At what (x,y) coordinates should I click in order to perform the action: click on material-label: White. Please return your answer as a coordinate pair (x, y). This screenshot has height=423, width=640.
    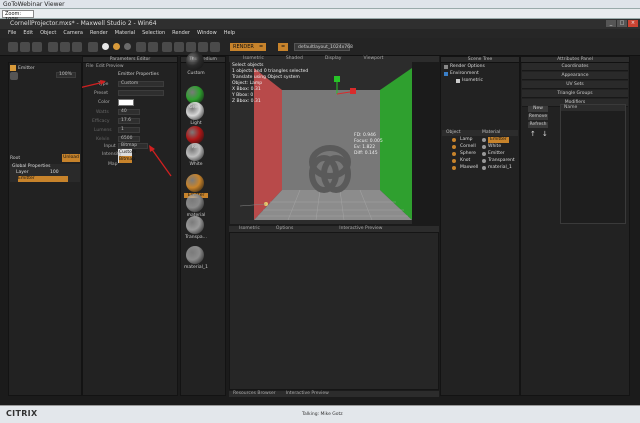
    Looking at the image, I should click on (196, 164).